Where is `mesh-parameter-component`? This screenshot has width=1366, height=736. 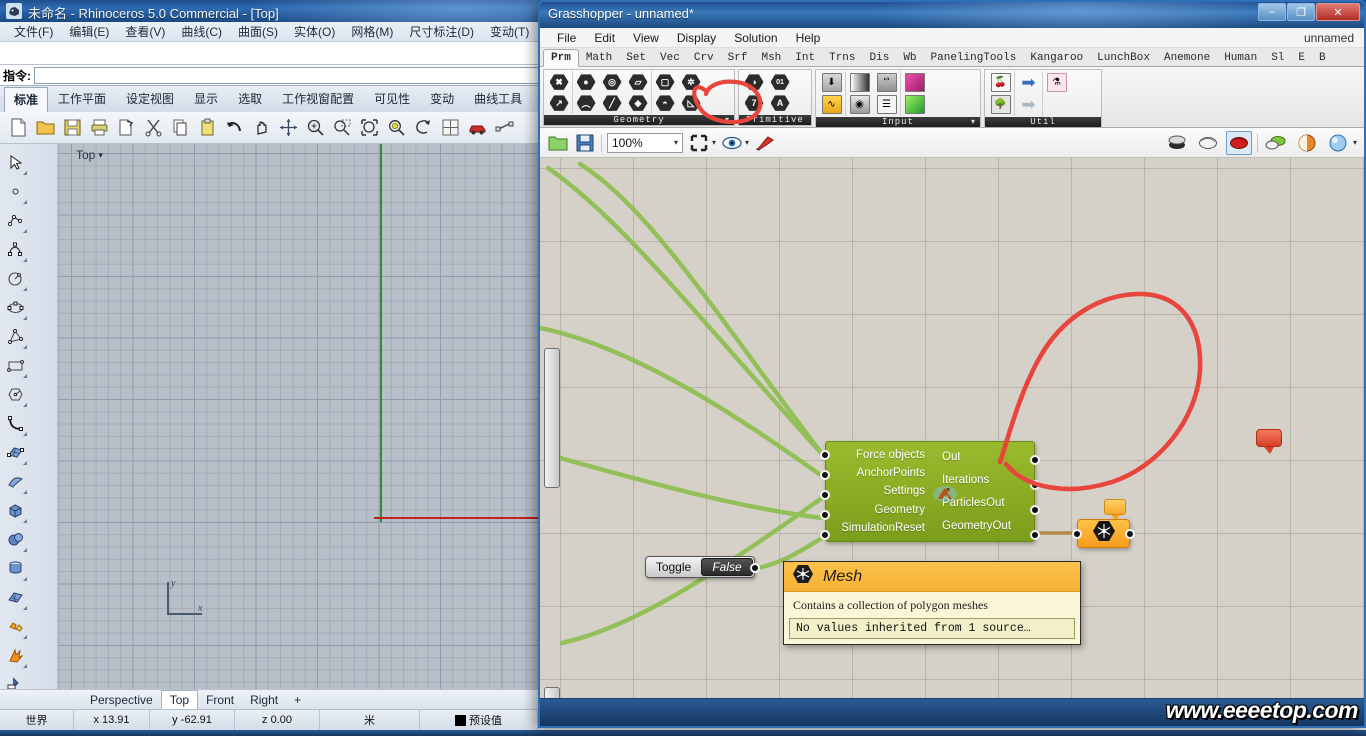 mesh-parameter-component is located at coordinates (1103, 533).